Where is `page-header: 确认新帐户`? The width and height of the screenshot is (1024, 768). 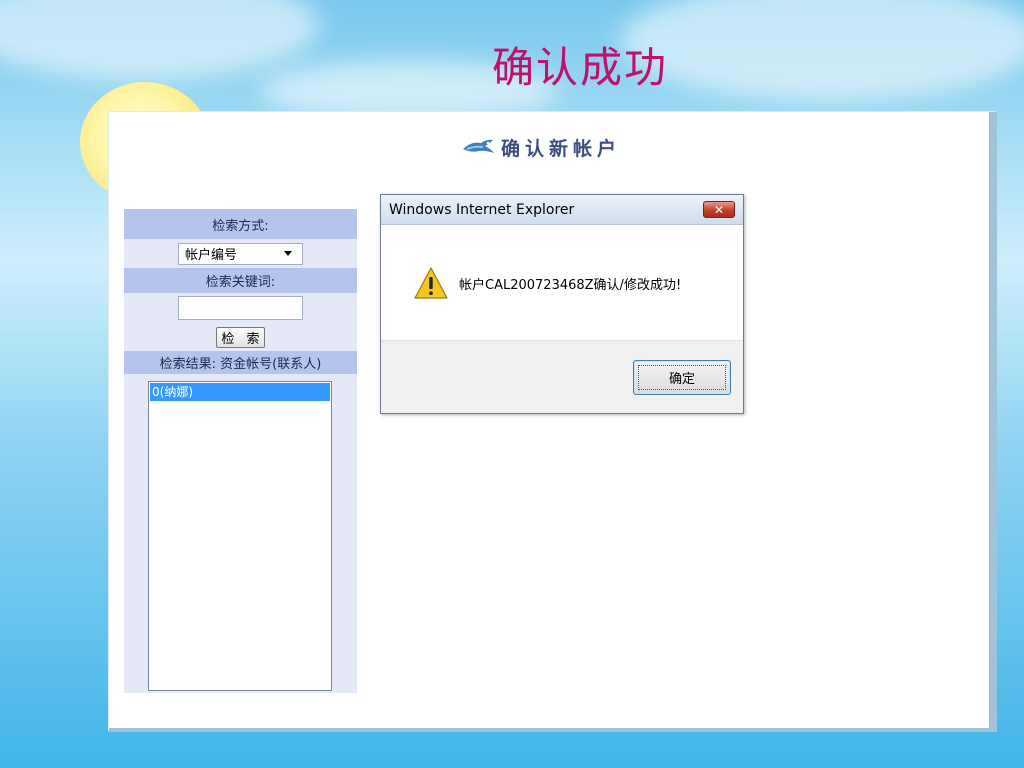
page-header: 确认新帐户 is located at coordinates (541, 147).